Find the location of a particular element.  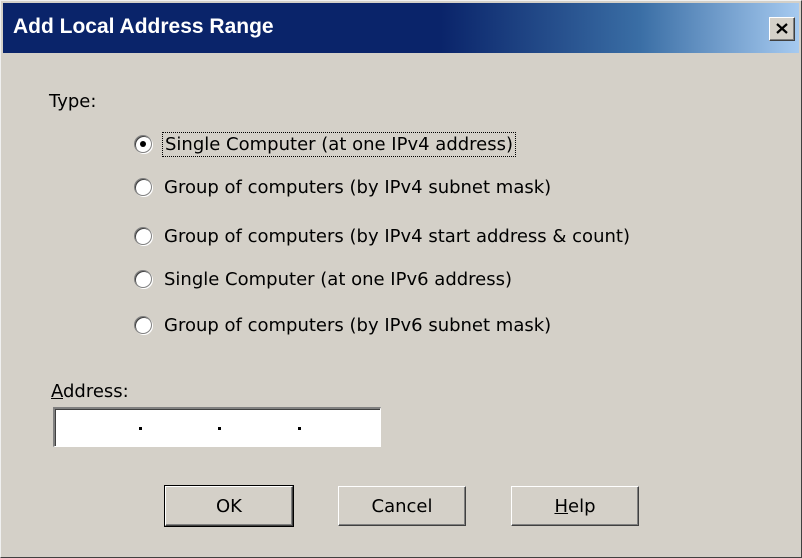

radio-option-single-ipv4: Single Computer (at one IPv4 address) is located at coordinates (325, 144).